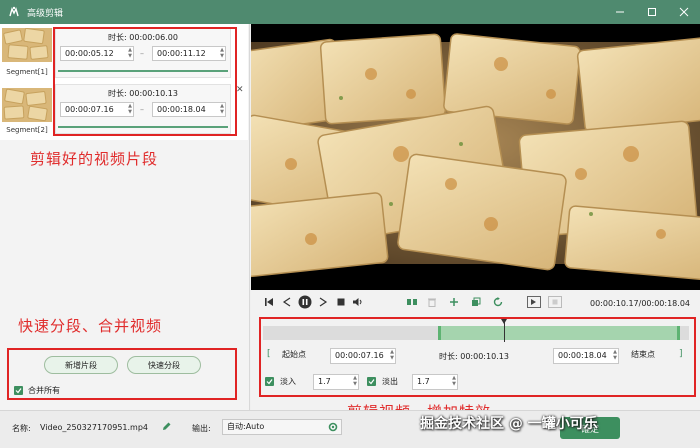 The image size is (700, 448). Describe the element at coordinates (684, 12) in the screenshot. I see `close-icon` at that location.